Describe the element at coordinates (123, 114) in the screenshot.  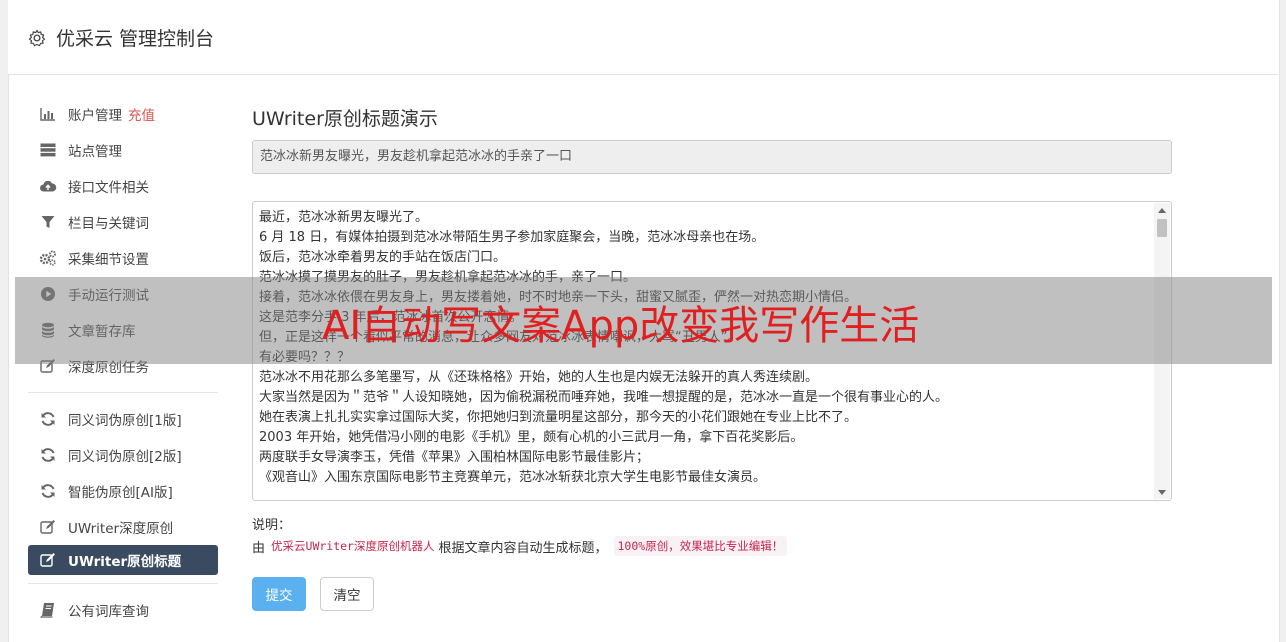
I see `sidebar-item-account: 账户管理 充值` at that location.